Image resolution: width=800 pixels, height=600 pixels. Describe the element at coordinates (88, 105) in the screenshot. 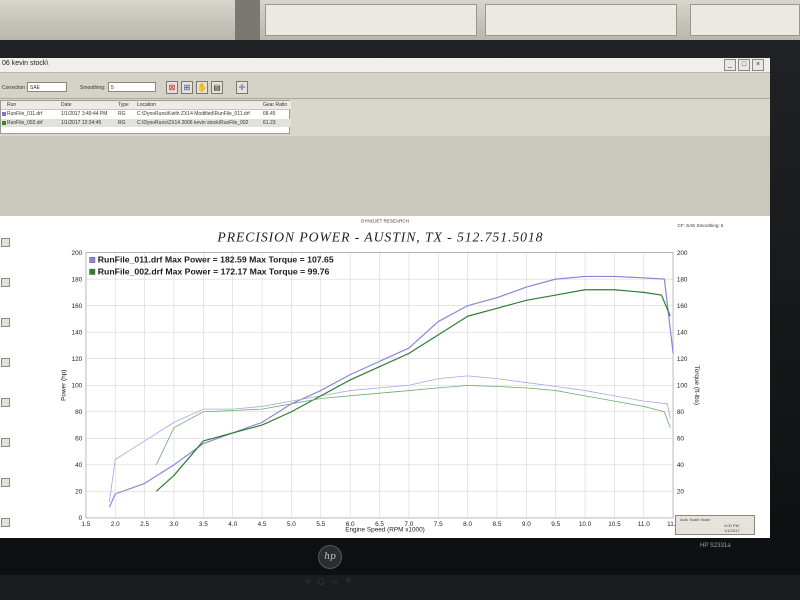

I see `column-header: Date` at that location.